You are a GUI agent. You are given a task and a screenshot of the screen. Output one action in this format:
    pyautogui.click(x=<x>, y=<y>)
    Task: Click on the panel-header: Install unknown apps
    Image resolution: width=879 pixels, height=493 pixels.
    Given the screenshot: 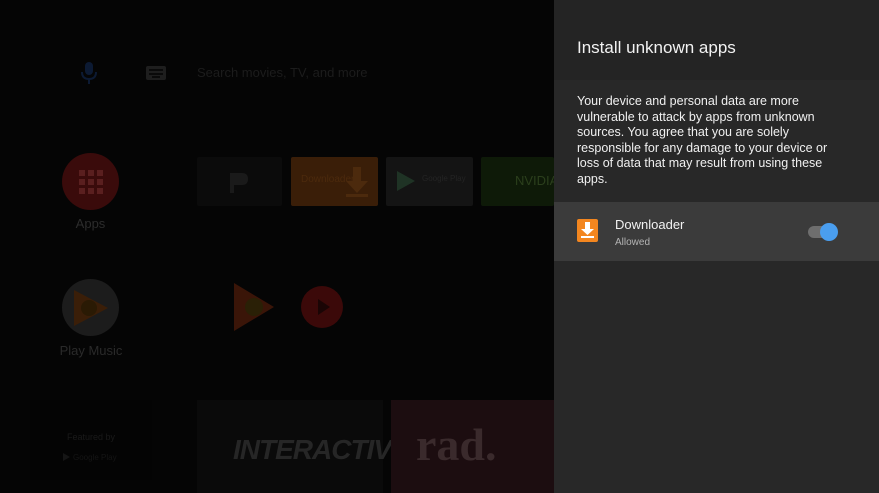 What is the action you would take?
    pyautogui.click(x=716, y=40)
    